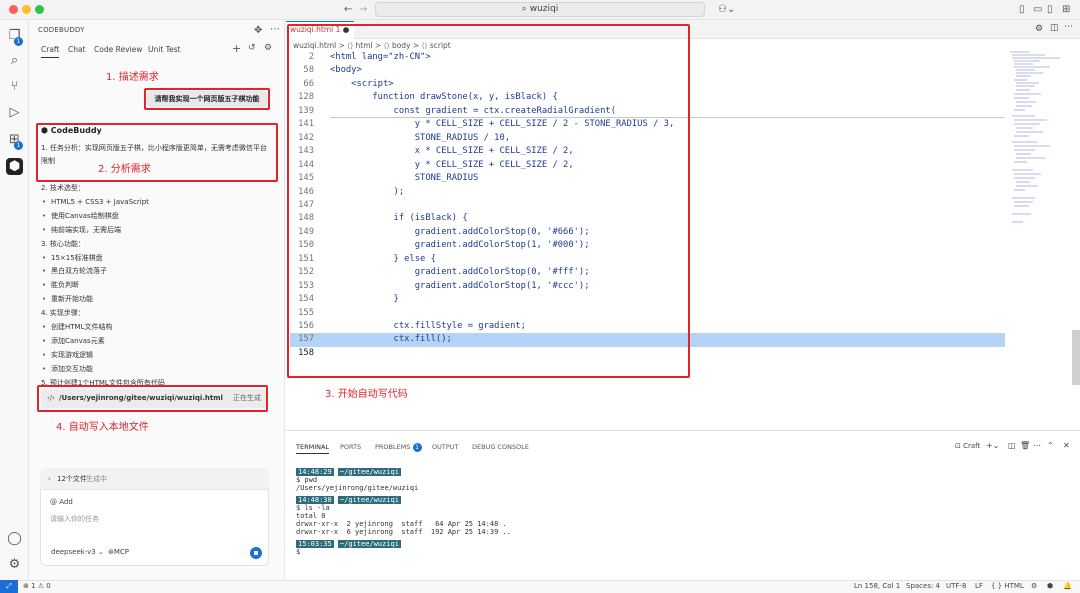 Image resolution: width=1080 pixels, height=593 pixels. Describe the element at coordinates (1050, 586) in the screenshot. I see `codebuddy-status-icon: ⬢` at that location.